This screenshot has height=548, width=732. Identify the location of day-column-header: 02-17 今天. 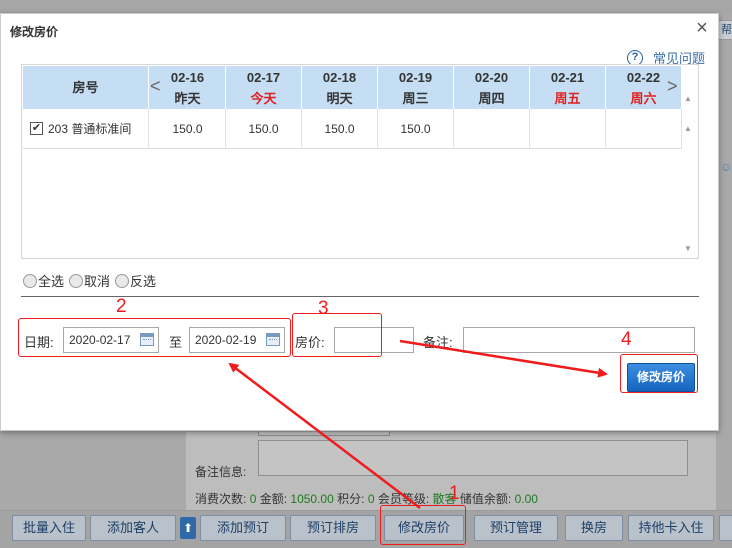
(264, 87).